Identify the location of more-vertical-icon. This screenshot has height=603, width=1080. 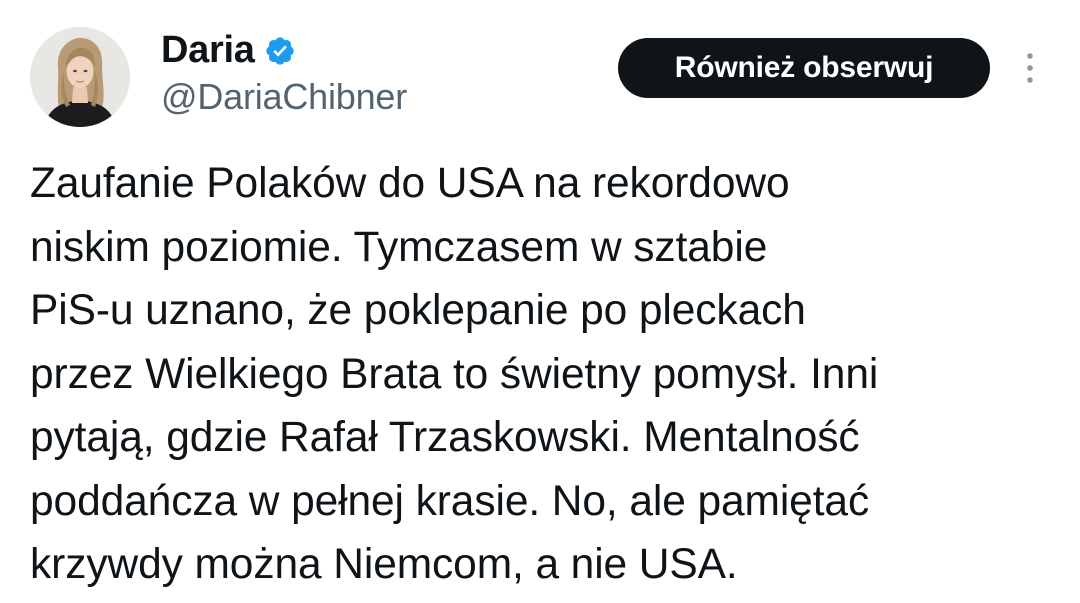
(1030, 68).